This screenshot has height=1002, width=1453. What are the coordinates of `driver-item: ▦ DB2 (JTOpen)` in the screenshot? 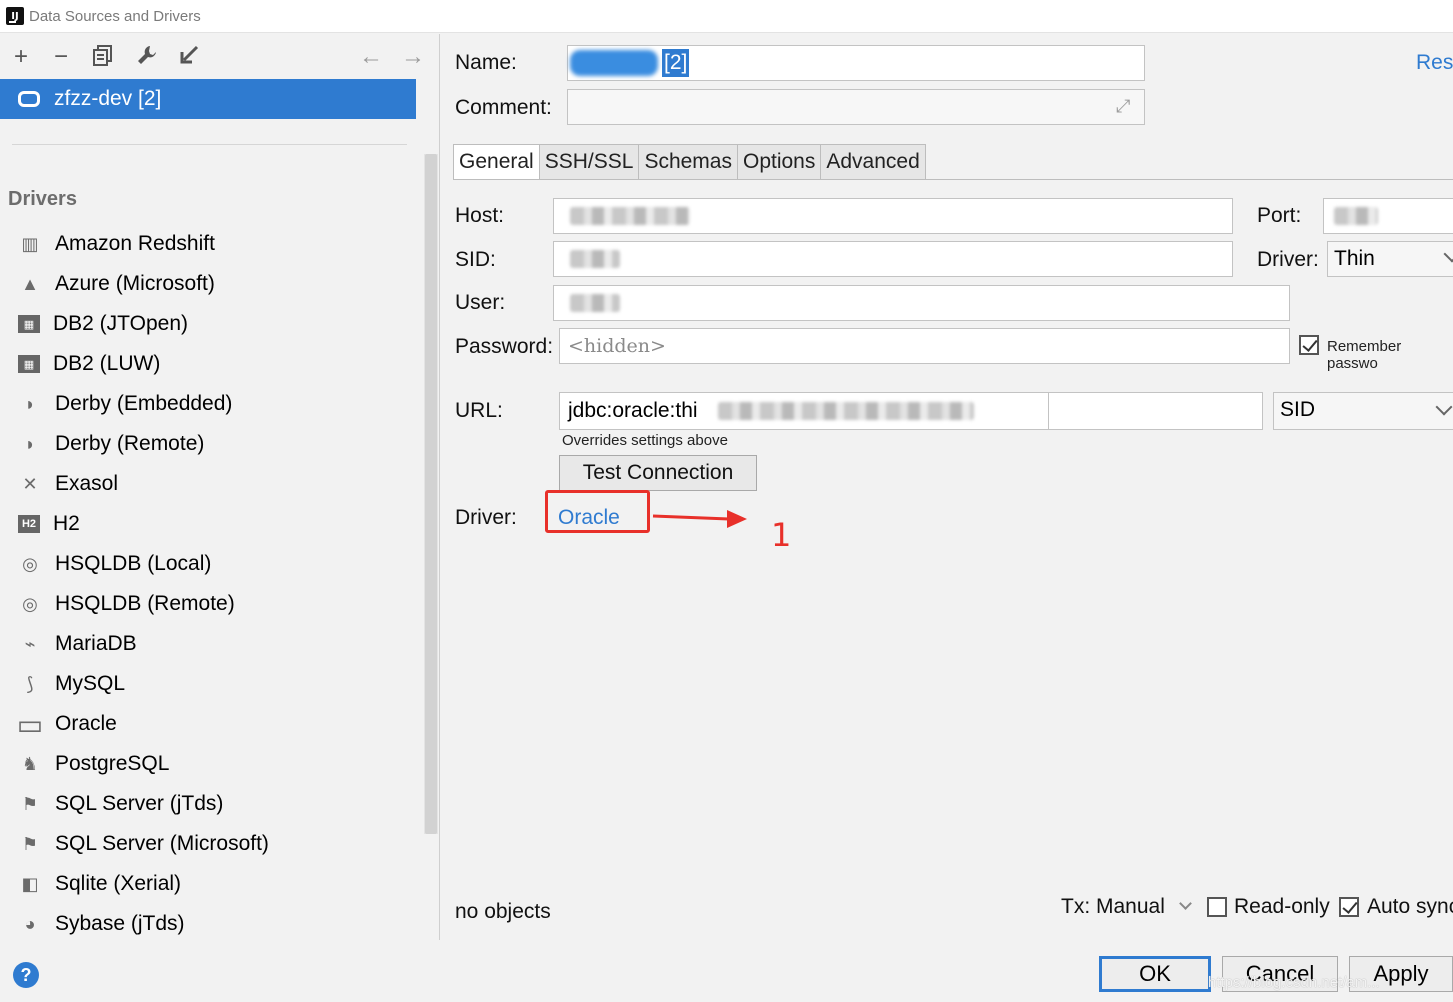 It's located at (210, 324).